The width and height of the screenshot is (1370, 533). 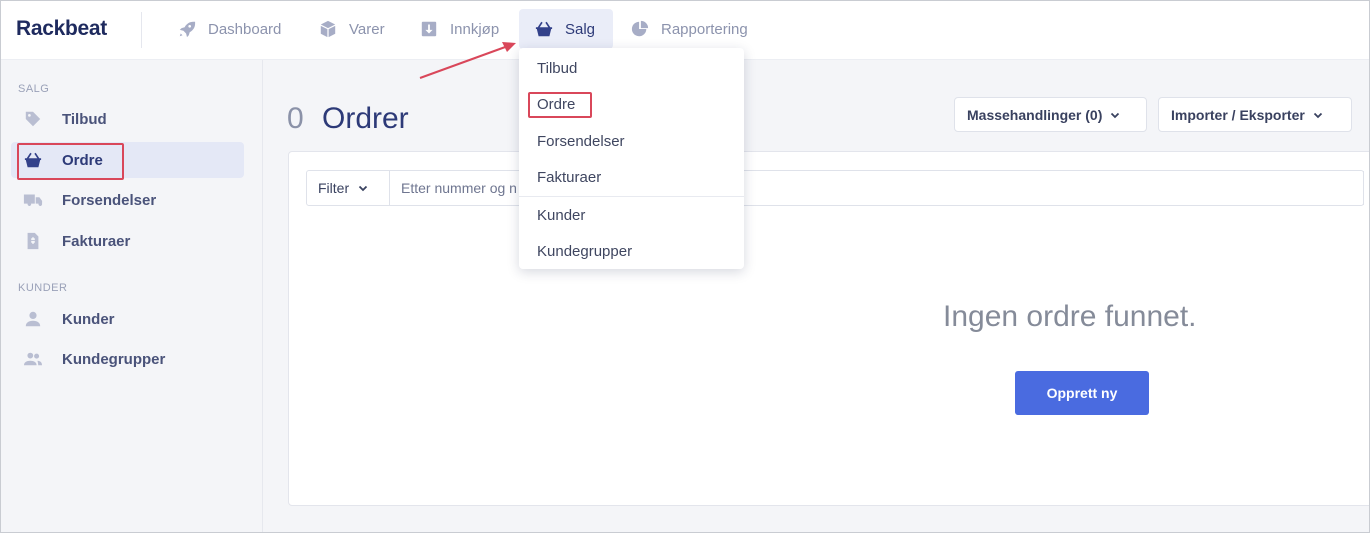 What do you see at coordinates (328, 29) in the screenshot?
I see `box-icon` at bounding box center [328, 29].